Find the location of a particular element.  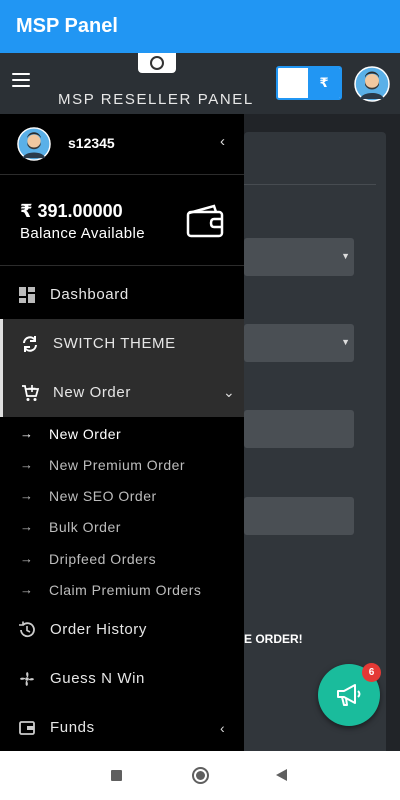

sidebar-item-guess-n-win: Guess N Win is located at coordinates (122, 678).